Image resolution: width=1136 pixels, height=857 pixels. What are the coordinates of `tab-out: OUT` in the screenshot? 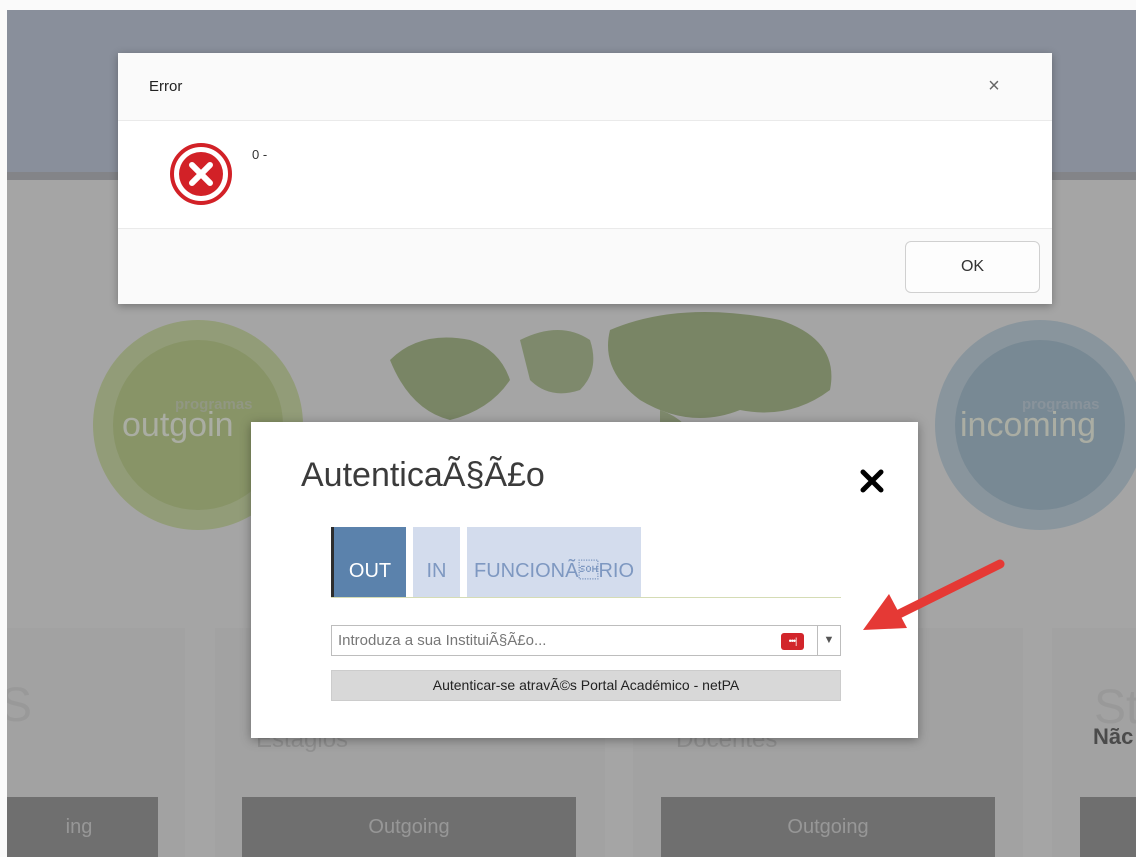 It's located at (368, 562).